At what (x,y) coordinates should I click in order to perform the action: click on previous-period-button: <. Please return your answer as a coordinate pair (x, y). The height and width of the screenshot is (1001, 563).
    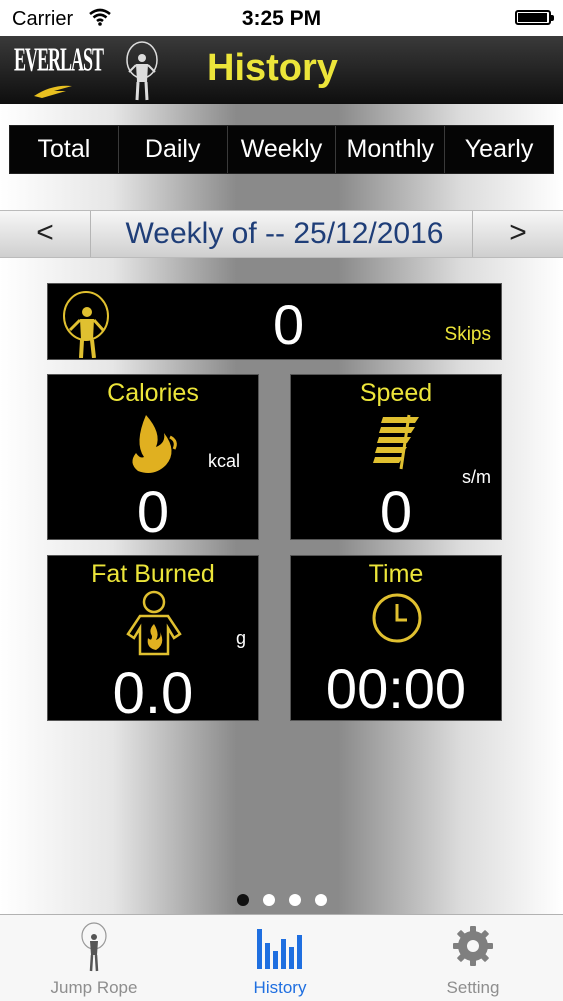
    Looking at the image, I should click on (45, 234).